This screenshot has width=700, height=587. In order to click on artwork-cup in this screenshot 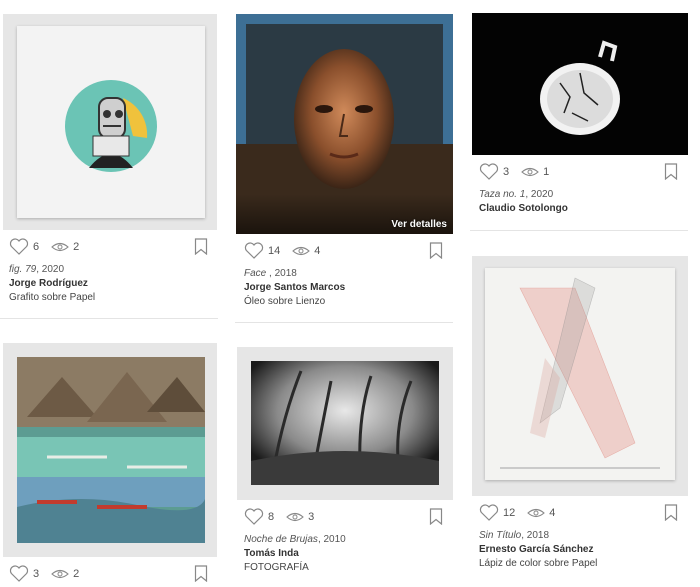, I will do `click(580, 84)`.